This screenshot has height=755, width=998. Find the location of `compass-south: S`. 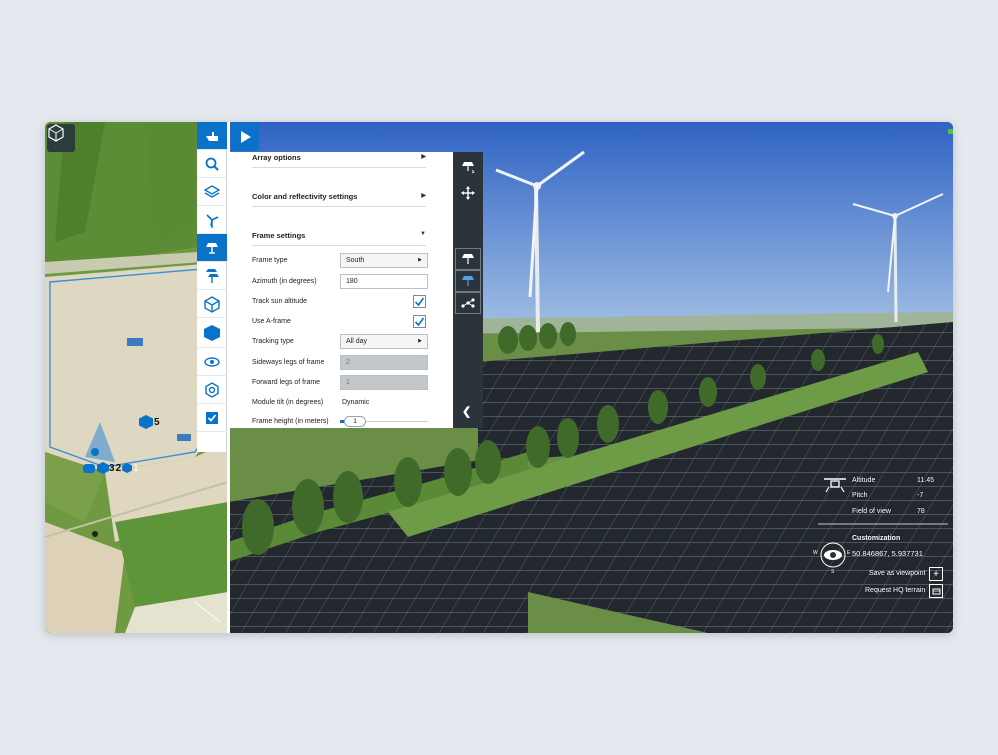

compass-south: S is located at coordinates (833, 572).